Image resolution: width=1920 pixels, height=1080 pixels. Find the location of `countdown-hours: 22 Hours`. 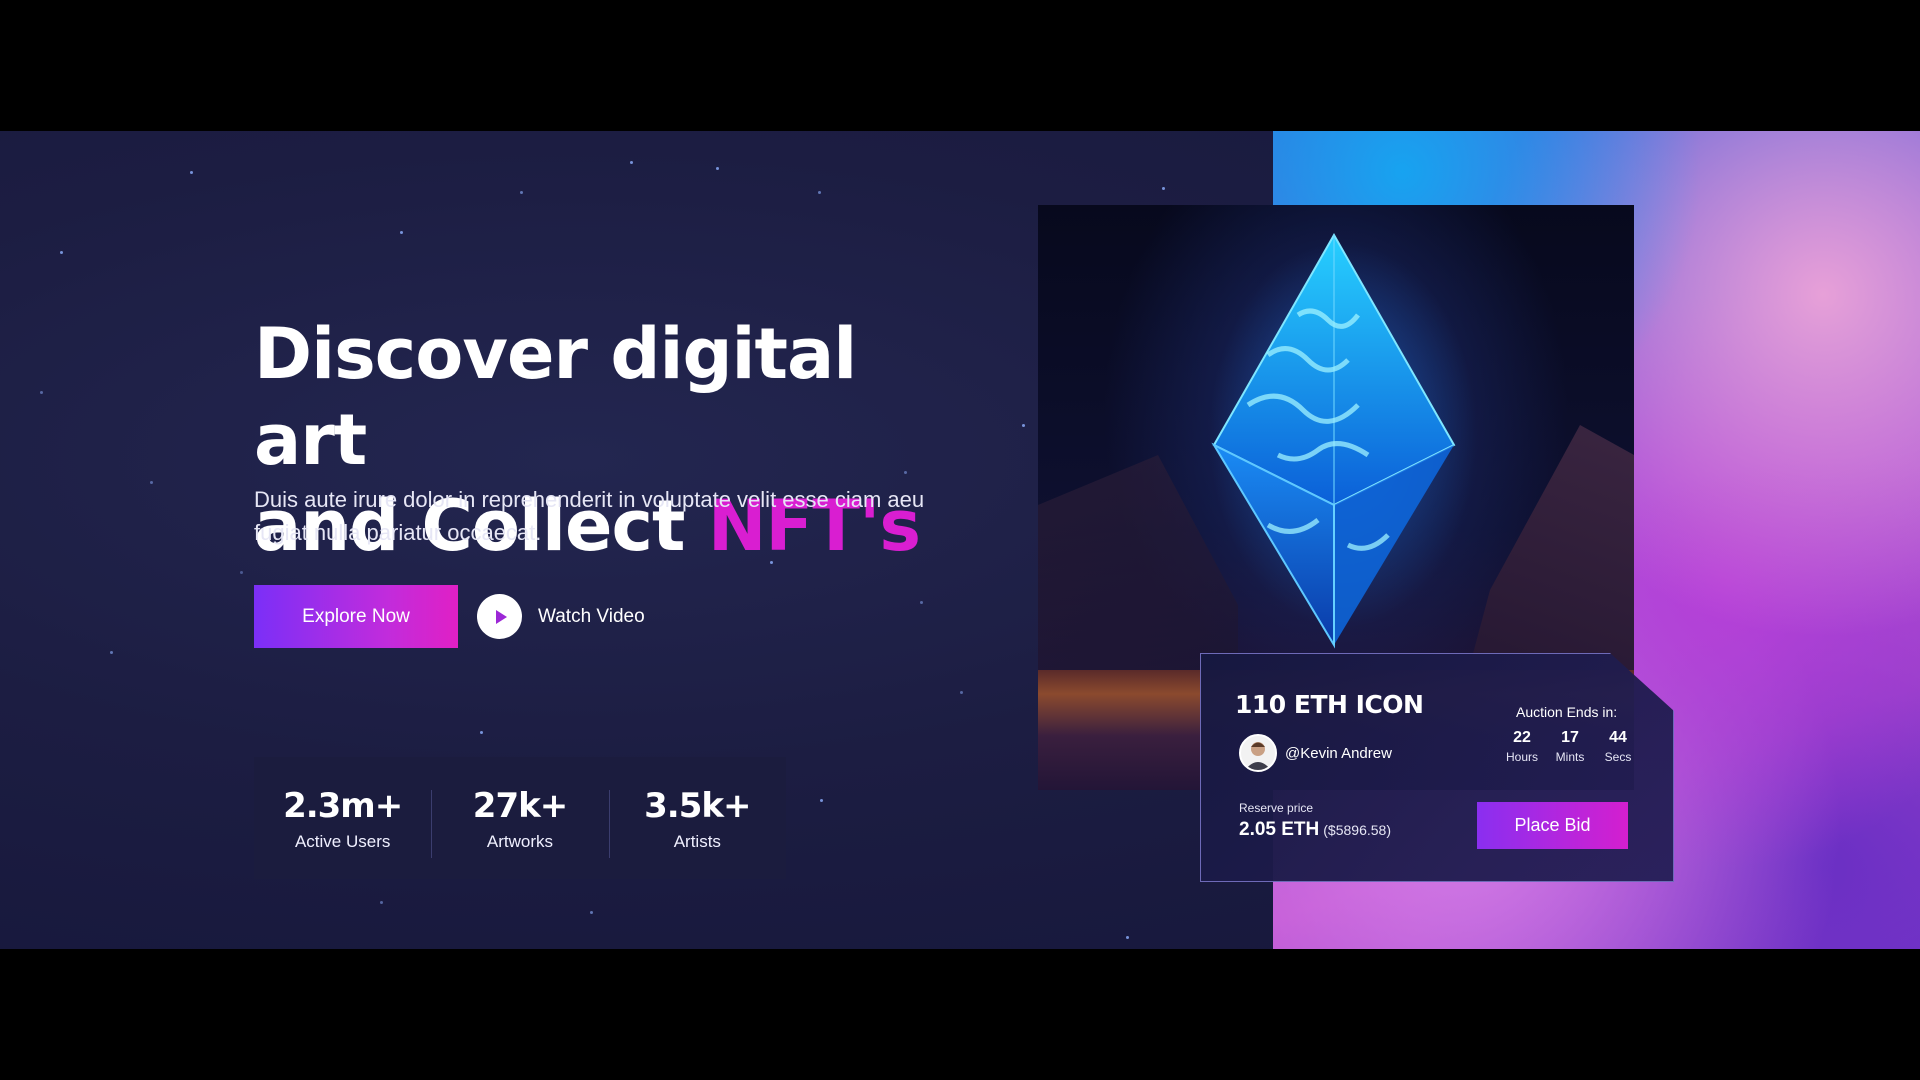

countdown-hours: 22 Hours is located at coordinates (1522, 746).